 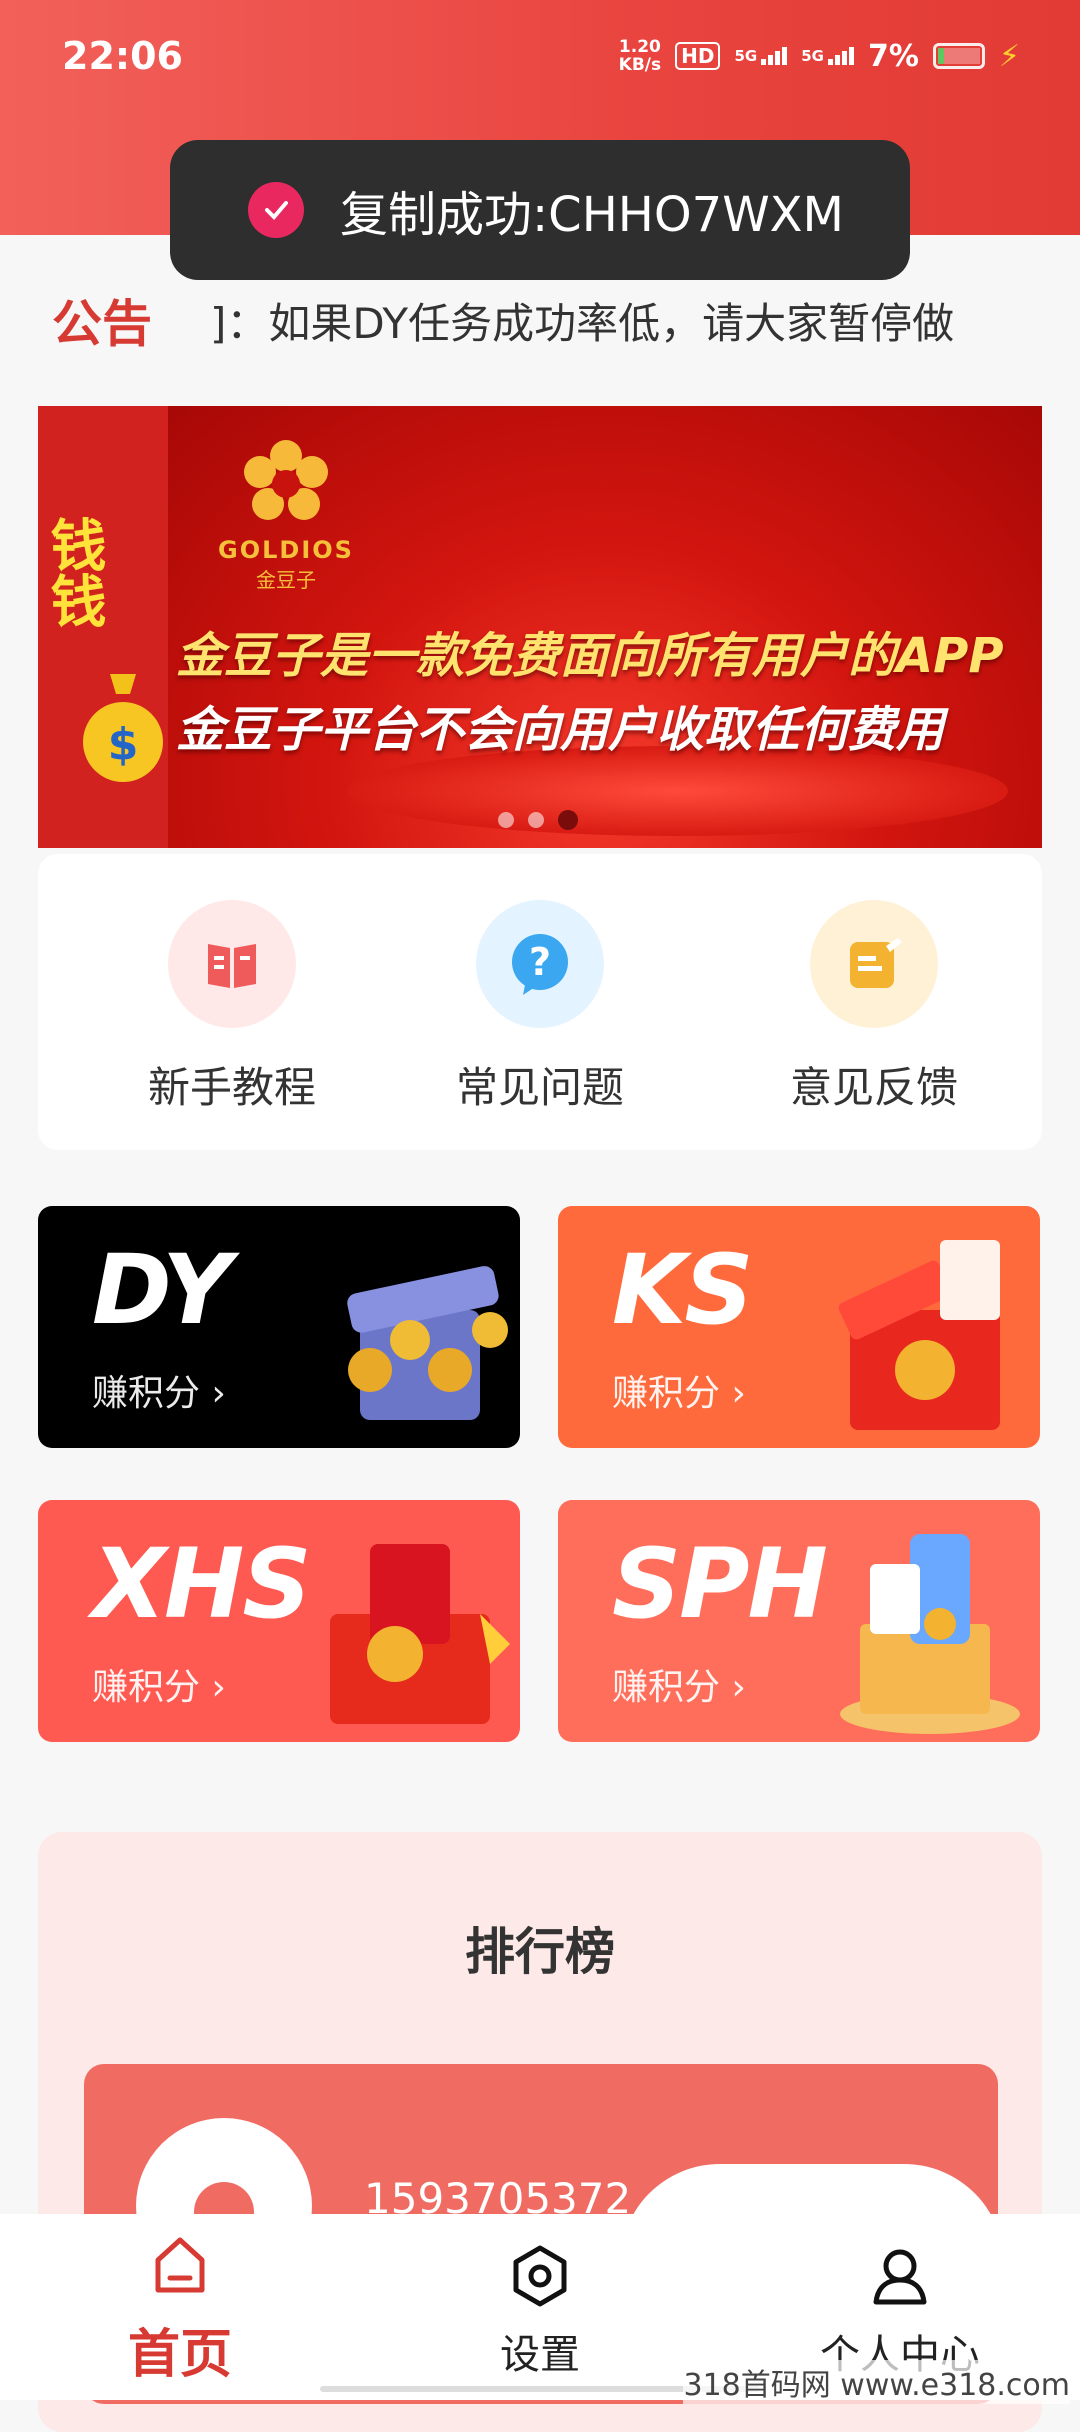 What do you see at coordinates (560, 730) in the screenshot?
I see `banner-headline-2: 金豆子平台不会向用户收取任何费用` at bounding box center [560, 730].